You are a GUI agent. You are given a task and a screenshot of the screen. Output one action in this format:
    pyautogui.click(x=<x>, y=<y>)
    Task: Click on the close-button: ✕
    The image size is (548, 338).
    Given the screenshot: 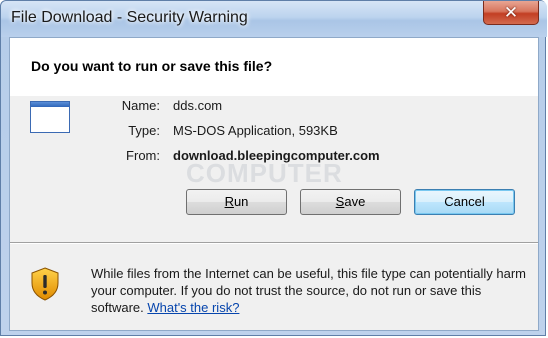 What is the action you would take?
    pyautogui.click(x=511, y=13)
    